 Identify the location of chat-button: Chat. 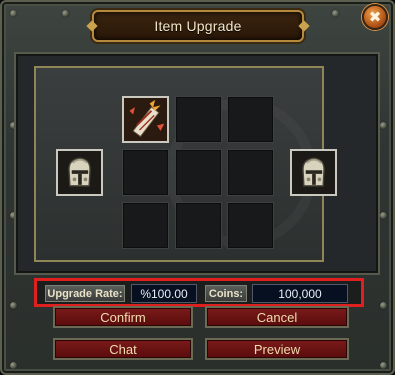
(123, 349).